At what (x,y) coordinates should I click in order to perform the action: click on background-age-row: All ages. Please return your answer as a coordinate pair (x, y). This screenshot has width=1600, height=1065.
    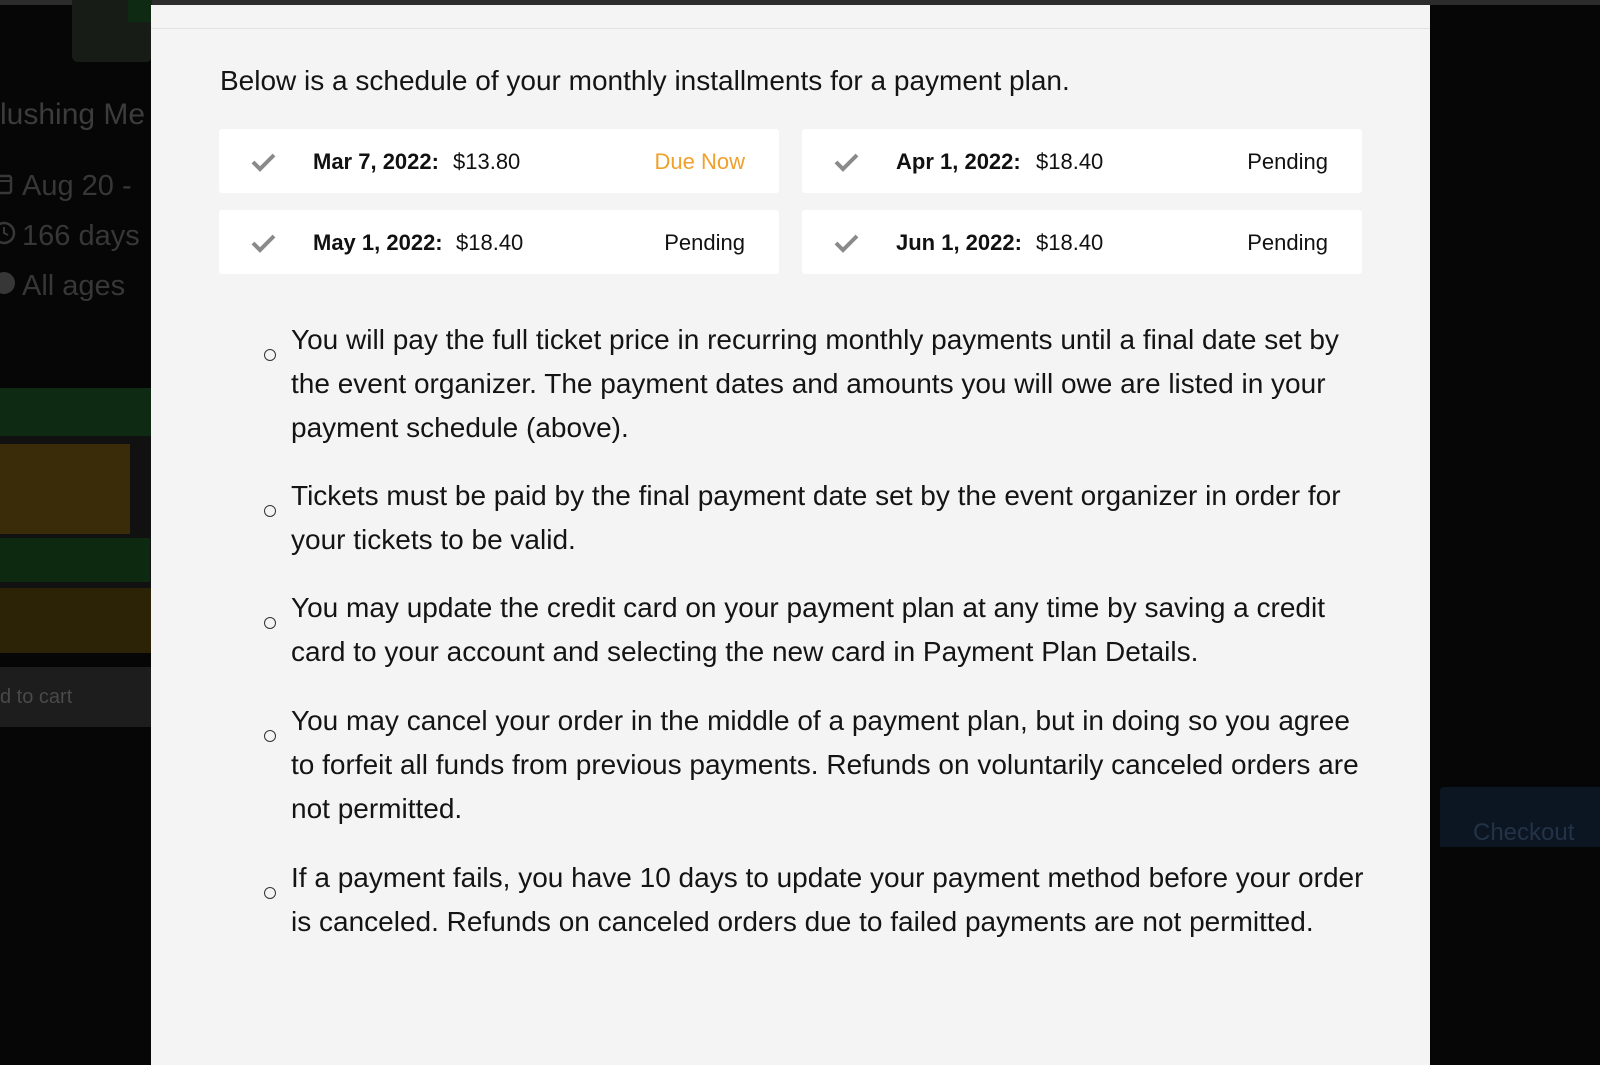
    Looking at the image, I should click on (62, 286).